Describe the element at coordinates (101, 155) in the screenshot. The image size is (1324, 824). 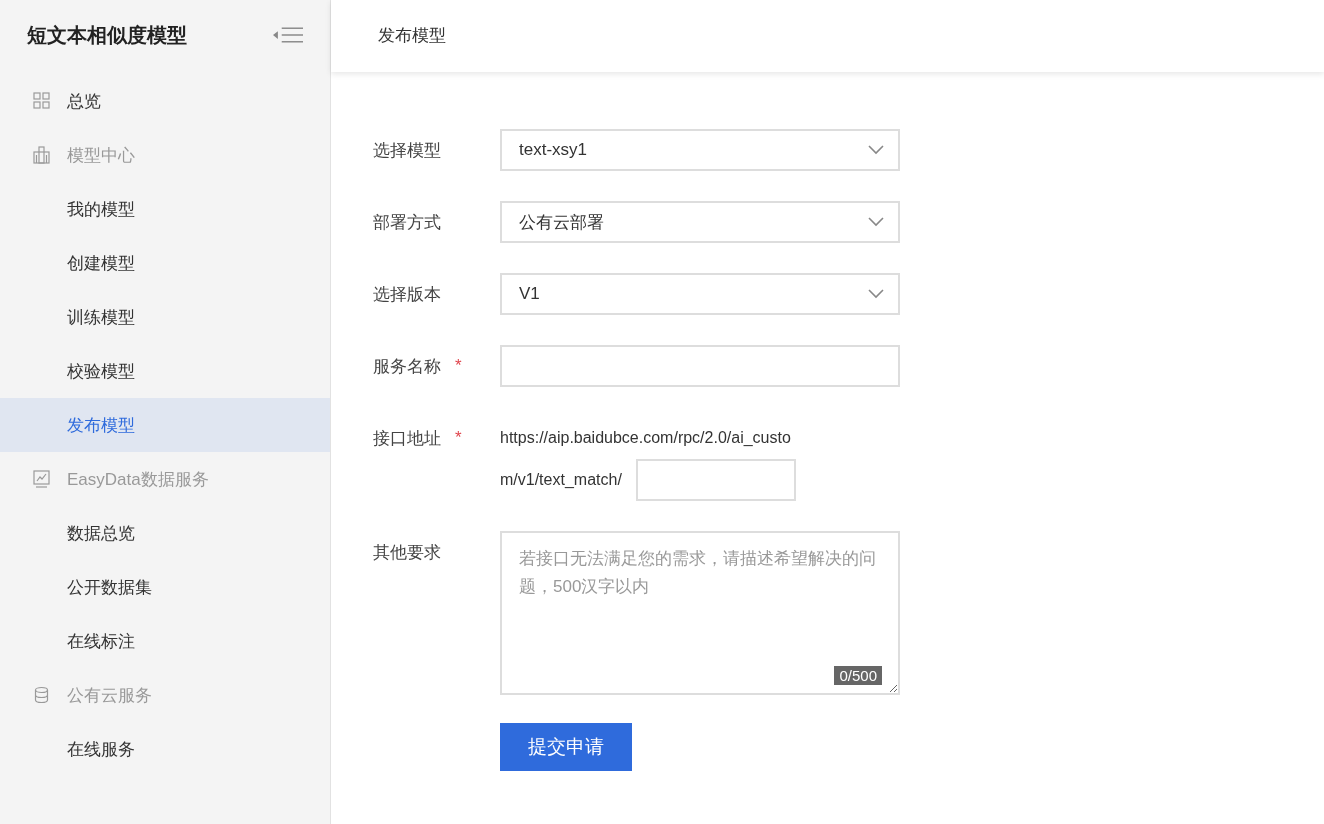
I see `nav-group-label: 模型中心` at that location.